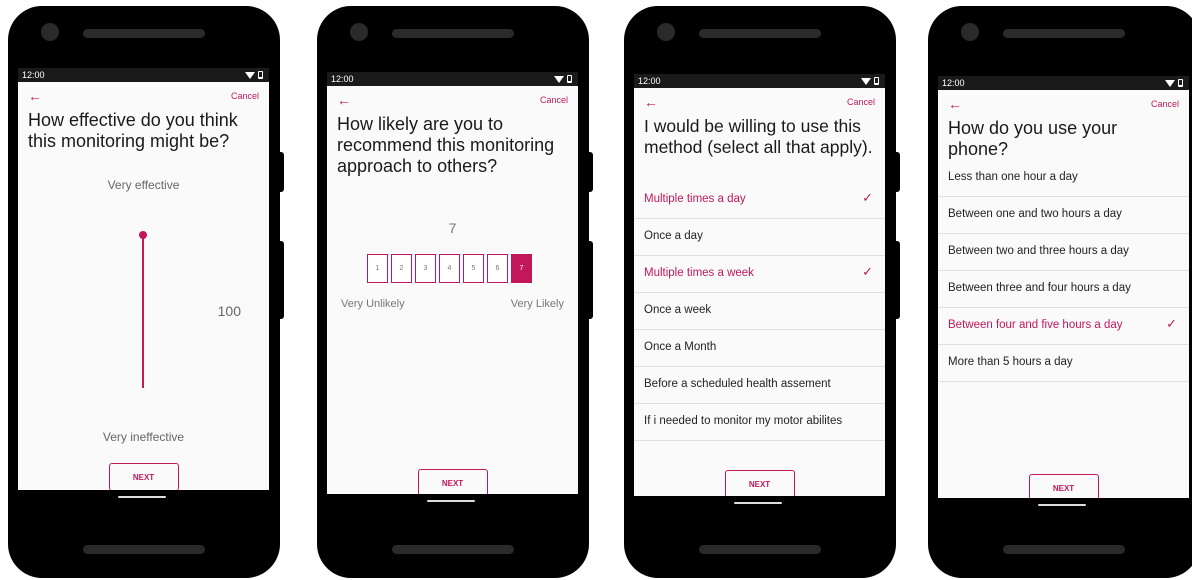 This screenshot has width=1192, height=580. What do you see at coordinates (1010, 362) in the screenshot?
I see `option-label: More than 5 hours a day` at bounding box center [1010, 362].